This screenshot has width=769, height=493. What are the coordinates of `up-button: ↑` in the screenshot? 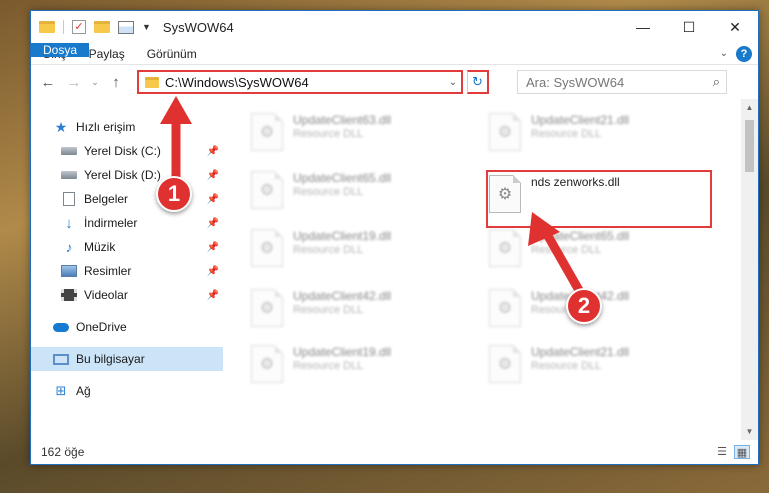 It's located at (116, 82).